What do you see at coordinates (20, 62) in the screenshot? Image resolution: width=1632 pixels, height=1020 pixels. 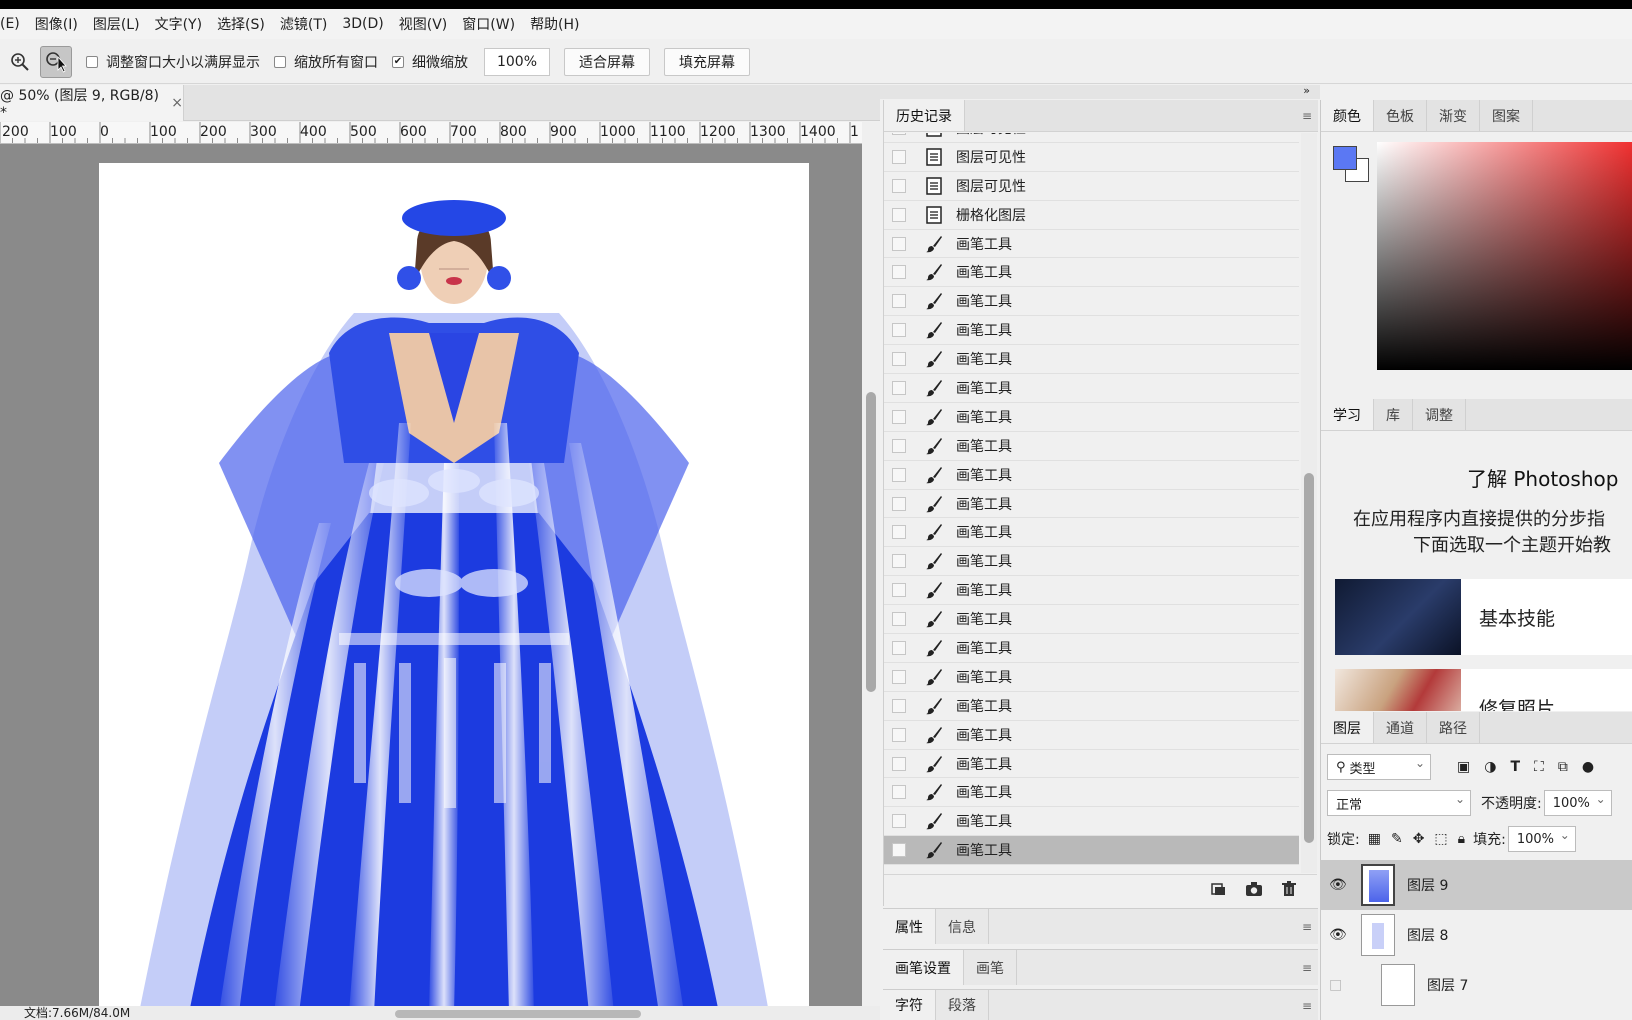 I see `zoom-in-icon` at bounding box center [20, 62].